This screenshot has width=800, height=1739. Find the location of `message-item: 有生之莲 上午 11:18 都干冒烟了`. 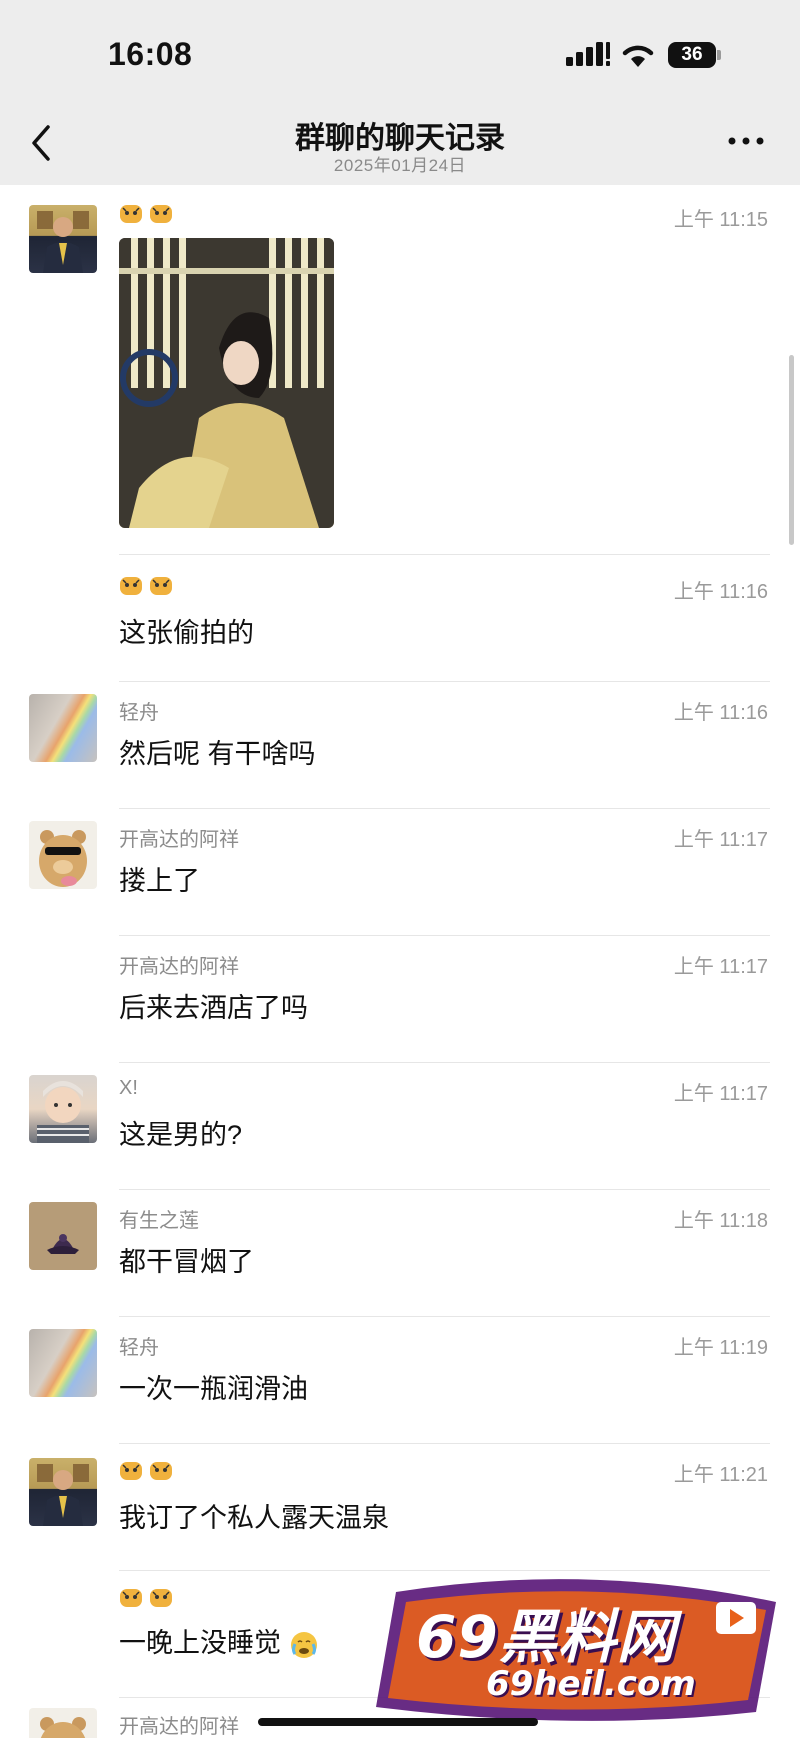

message-item: 有生之莲 上午 11:18 都干冒烟了 is located at coordinates (400, 1253).